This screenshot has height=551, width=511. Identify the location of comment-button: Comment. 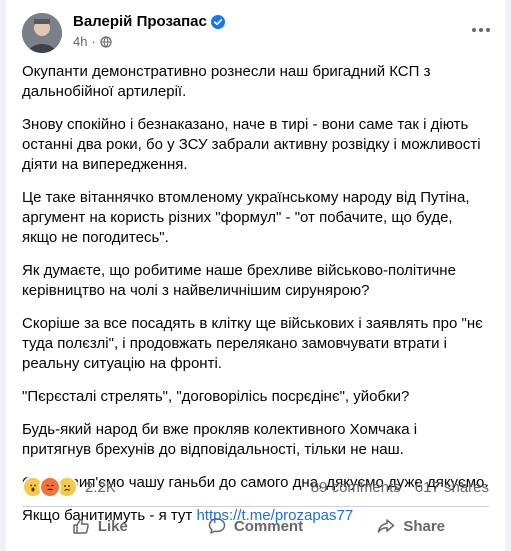
(256, 526).